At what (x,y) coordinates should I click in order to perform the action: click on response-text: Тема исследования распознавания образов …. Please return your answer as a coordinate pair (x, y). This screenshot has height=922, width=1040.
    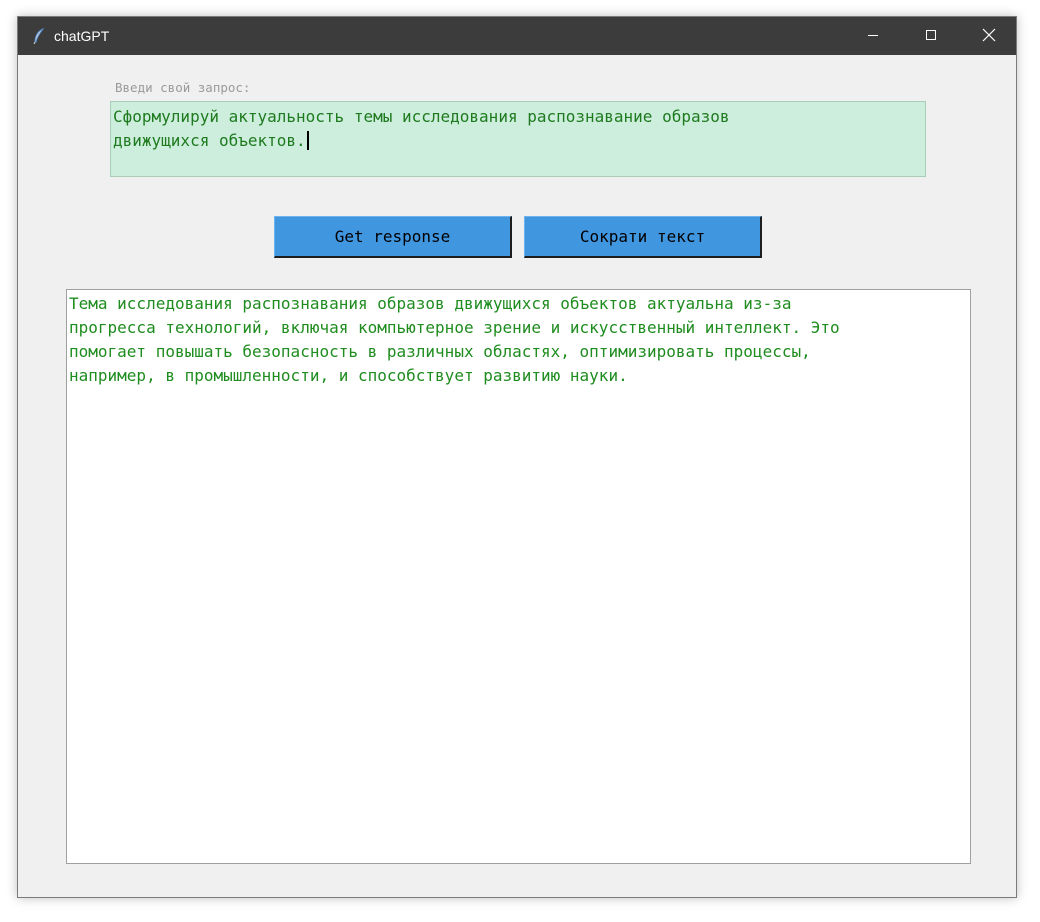
    Looking at the image, I should click on (454, 339).